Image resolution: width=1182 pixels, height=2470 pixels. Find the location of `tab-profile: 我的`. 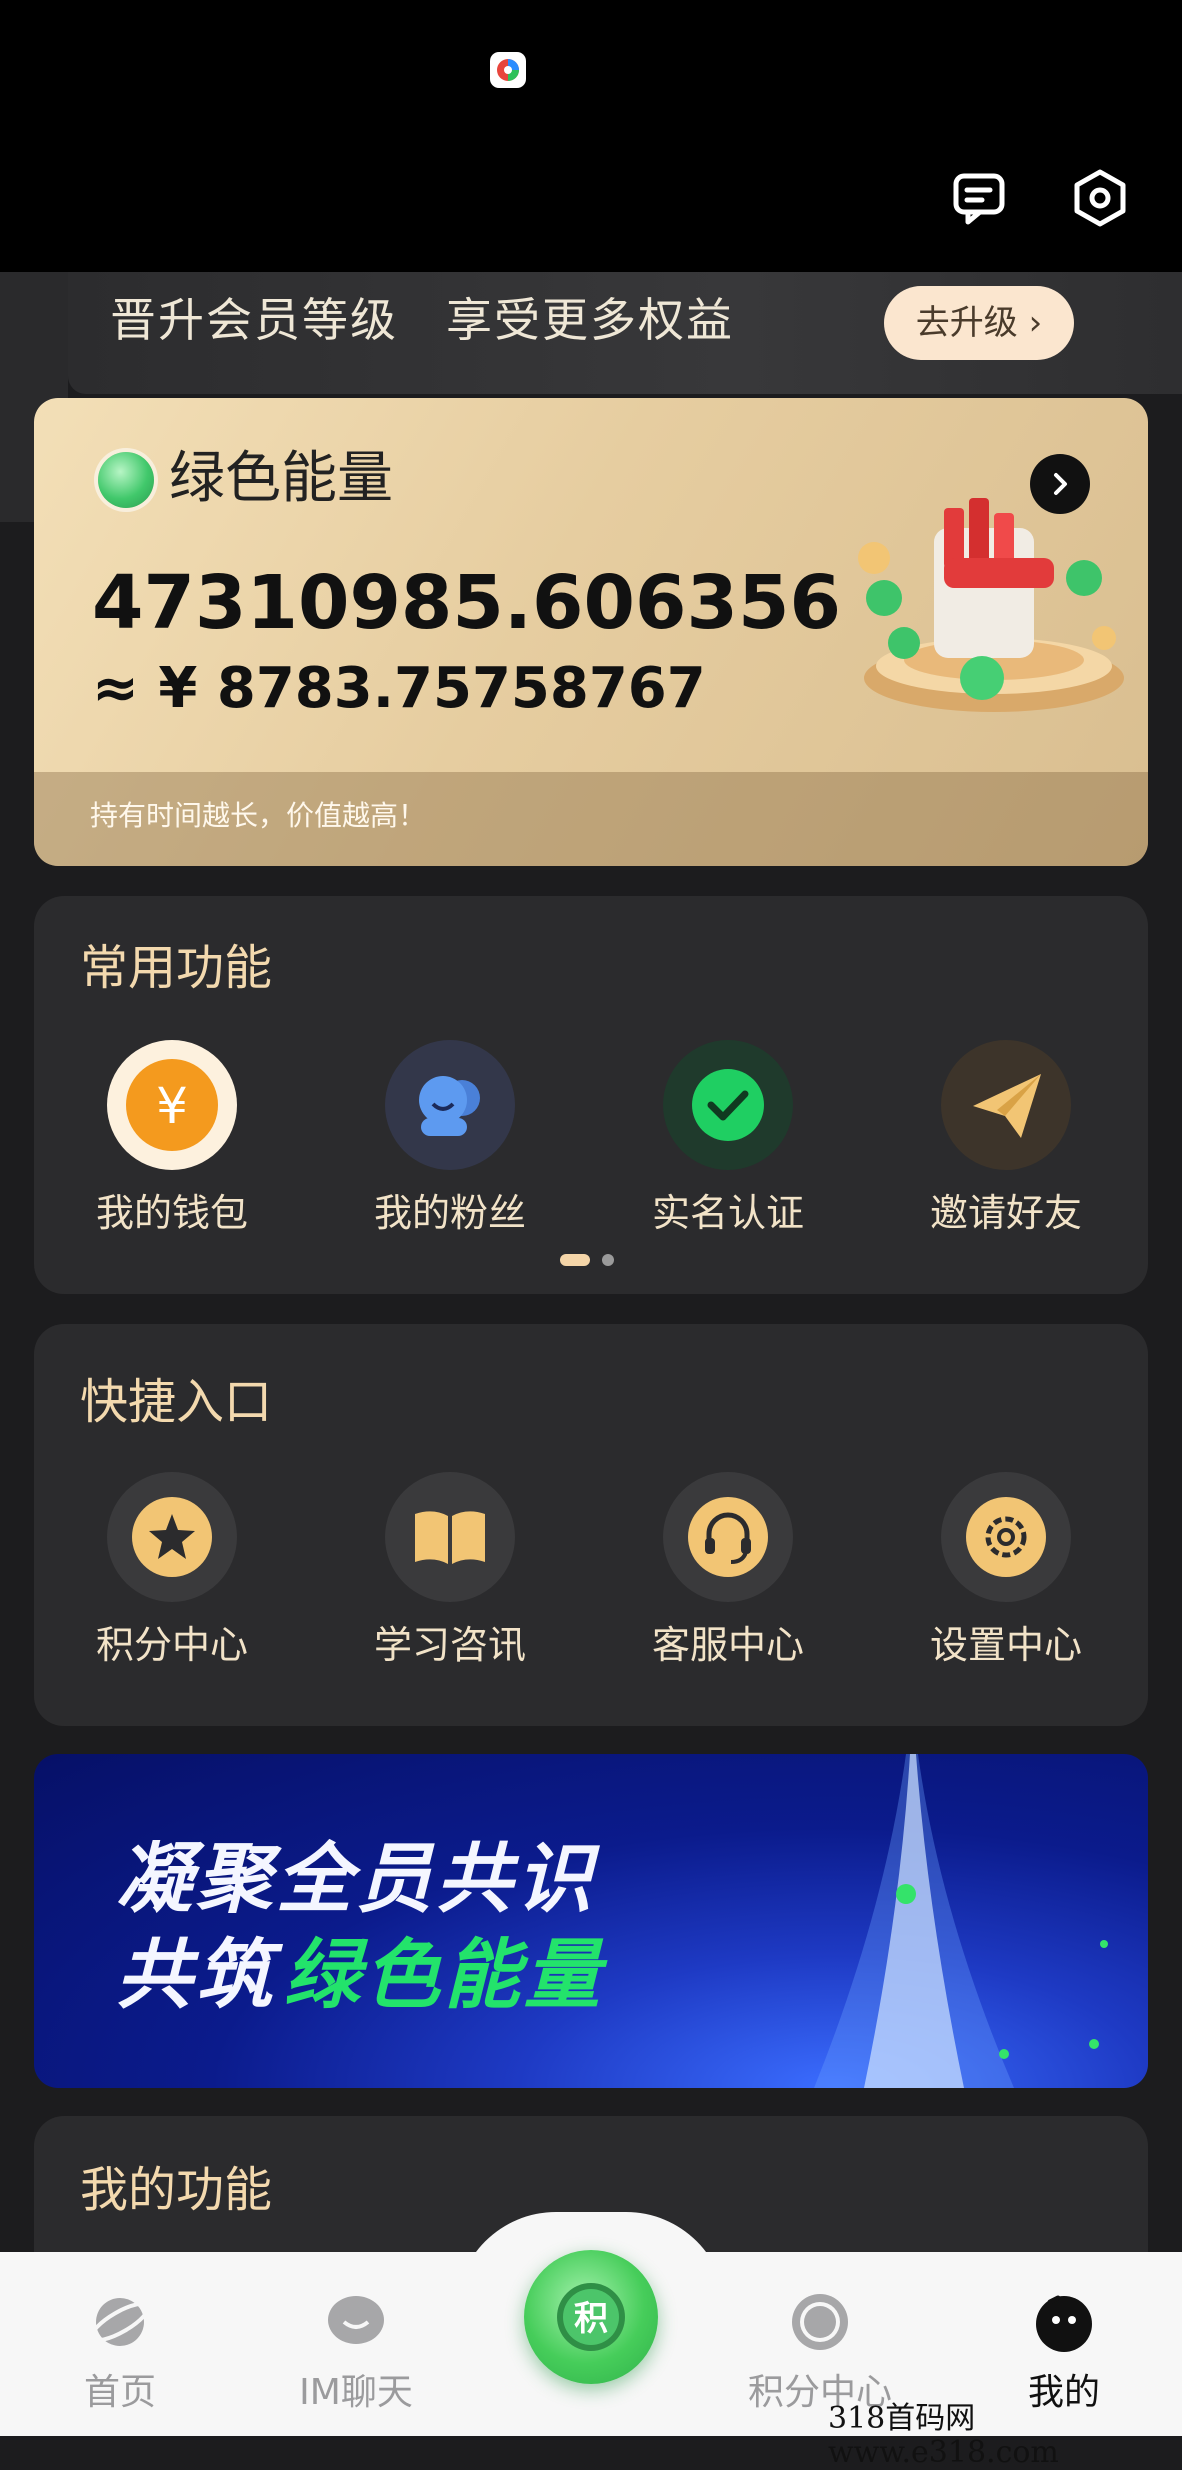

tab-profile: 我的 is located at coordinates (1064, 2353).